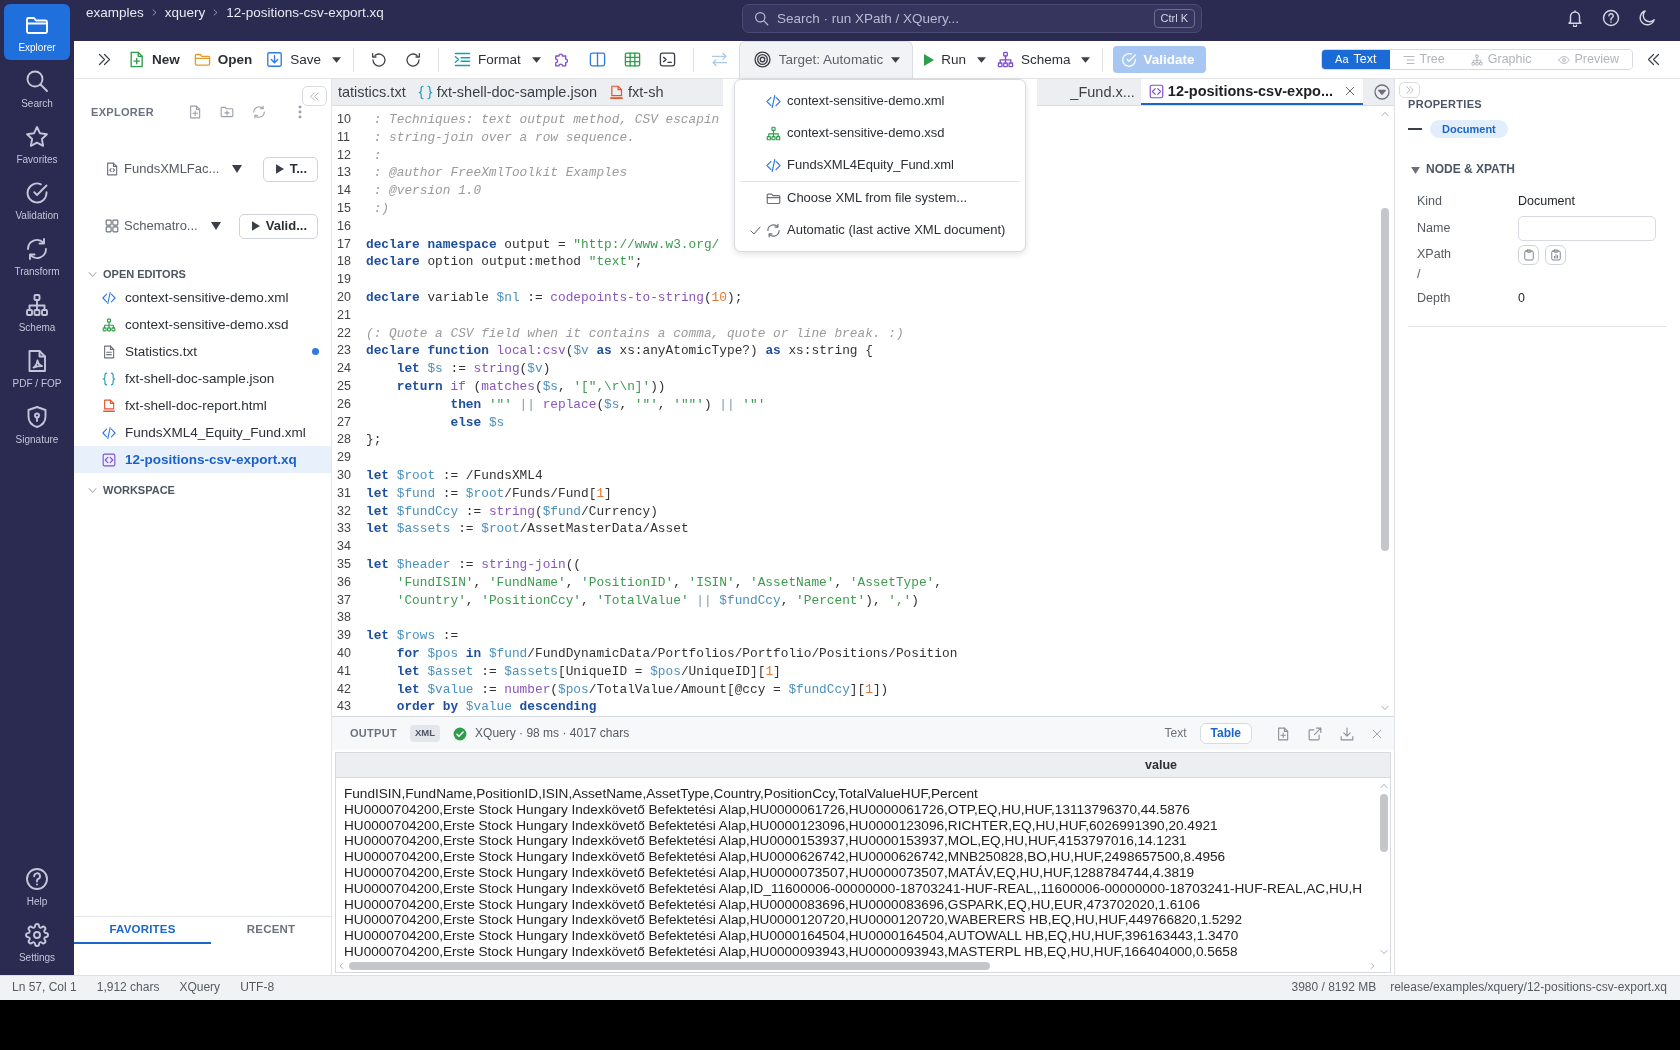 The image size is (1680, 1050). I want to click on external-link-icon, so click(1315, 733).